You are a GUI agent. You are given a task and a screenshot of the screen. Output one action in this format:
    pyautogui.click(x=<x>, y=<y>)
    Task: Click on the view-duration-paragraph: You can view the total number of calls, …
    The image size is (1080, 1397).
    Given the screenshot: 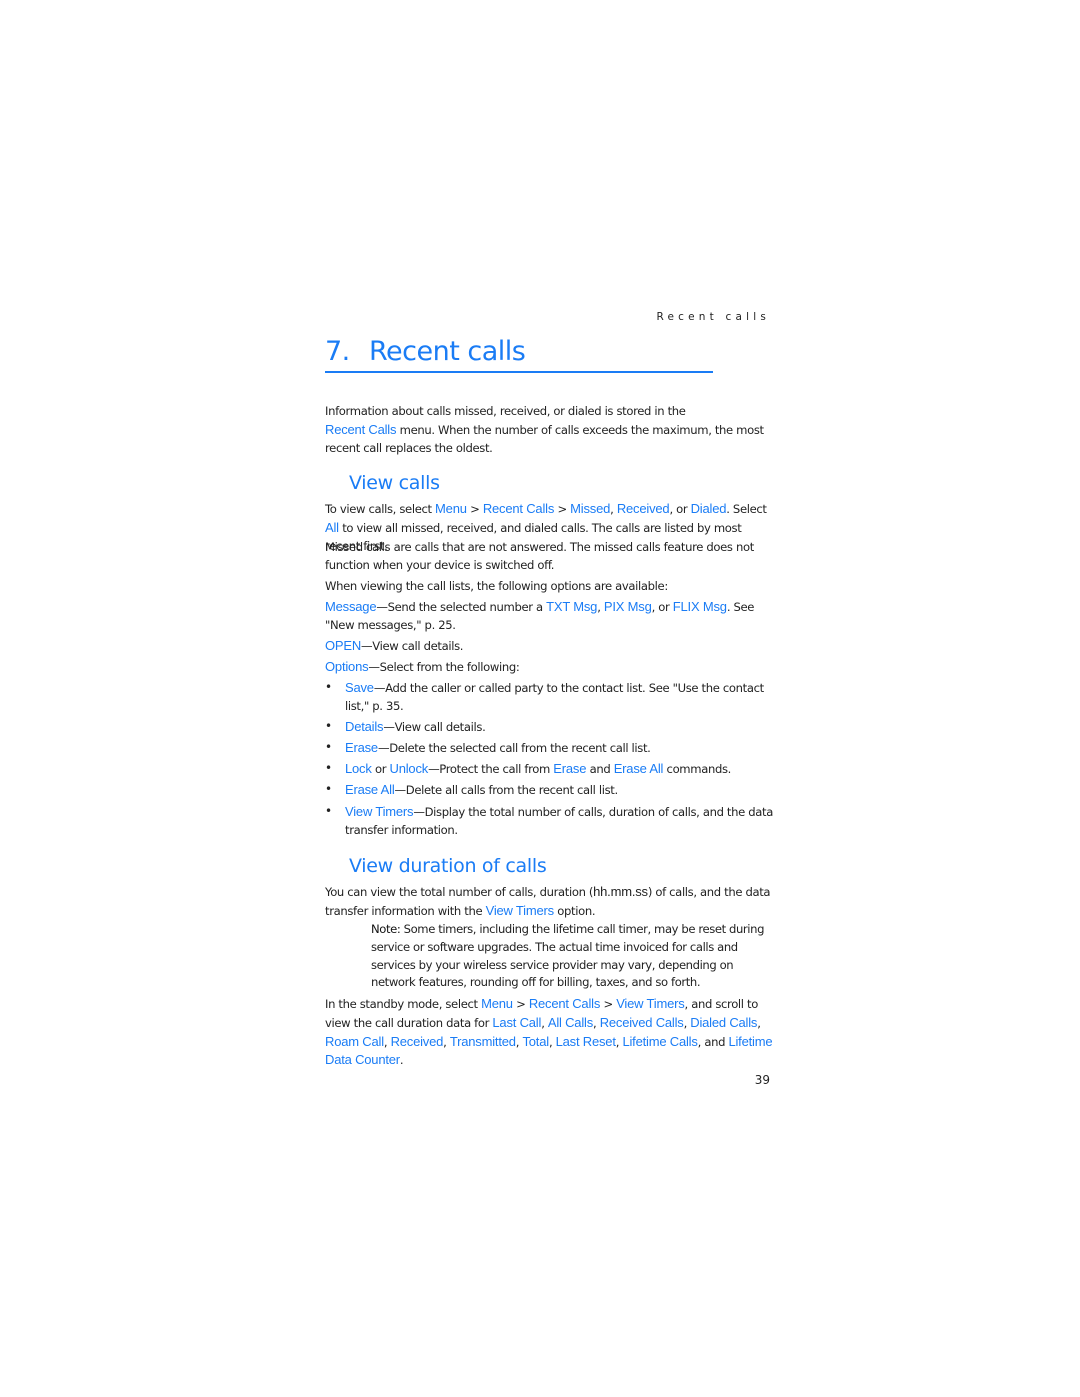 What is the action you would take?
    pyautogui.click(x=548, y=901)
    